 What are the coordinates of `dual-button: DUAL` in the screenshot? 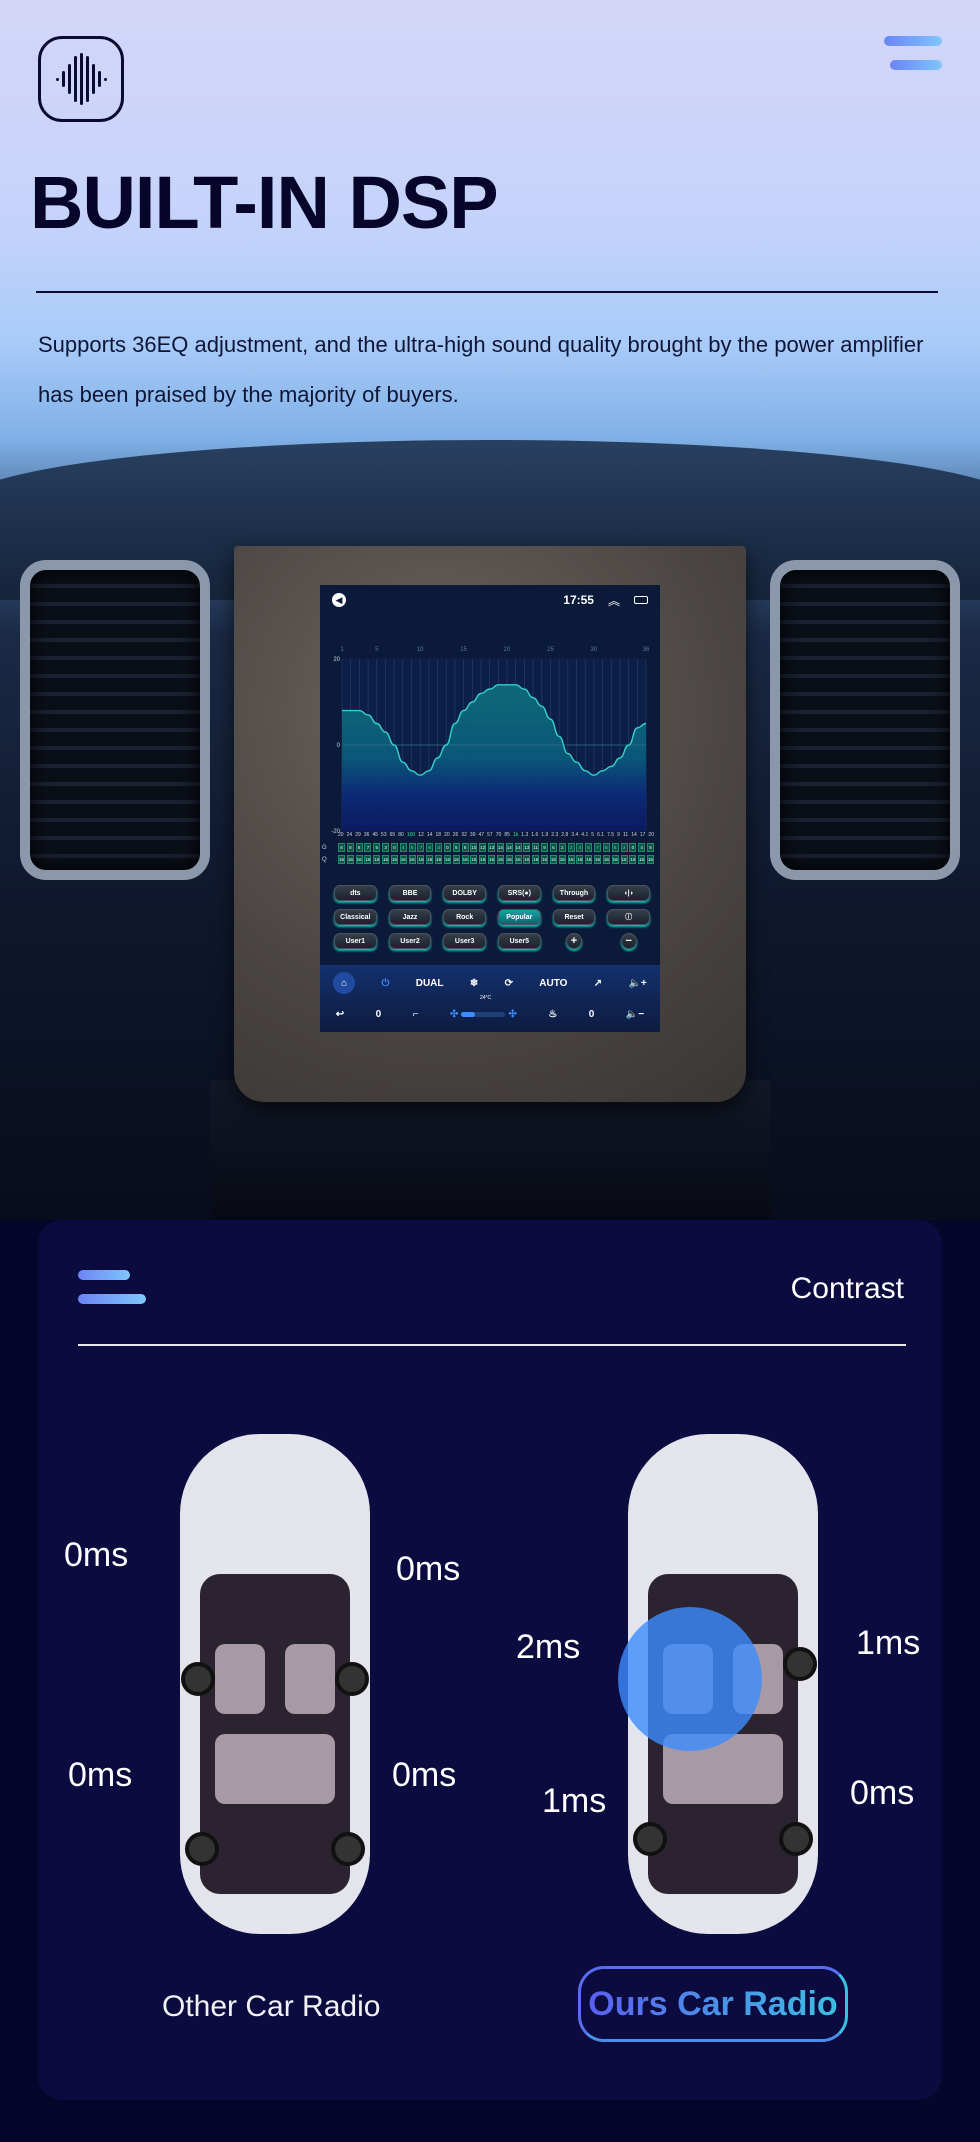 It's located at (430, 983).